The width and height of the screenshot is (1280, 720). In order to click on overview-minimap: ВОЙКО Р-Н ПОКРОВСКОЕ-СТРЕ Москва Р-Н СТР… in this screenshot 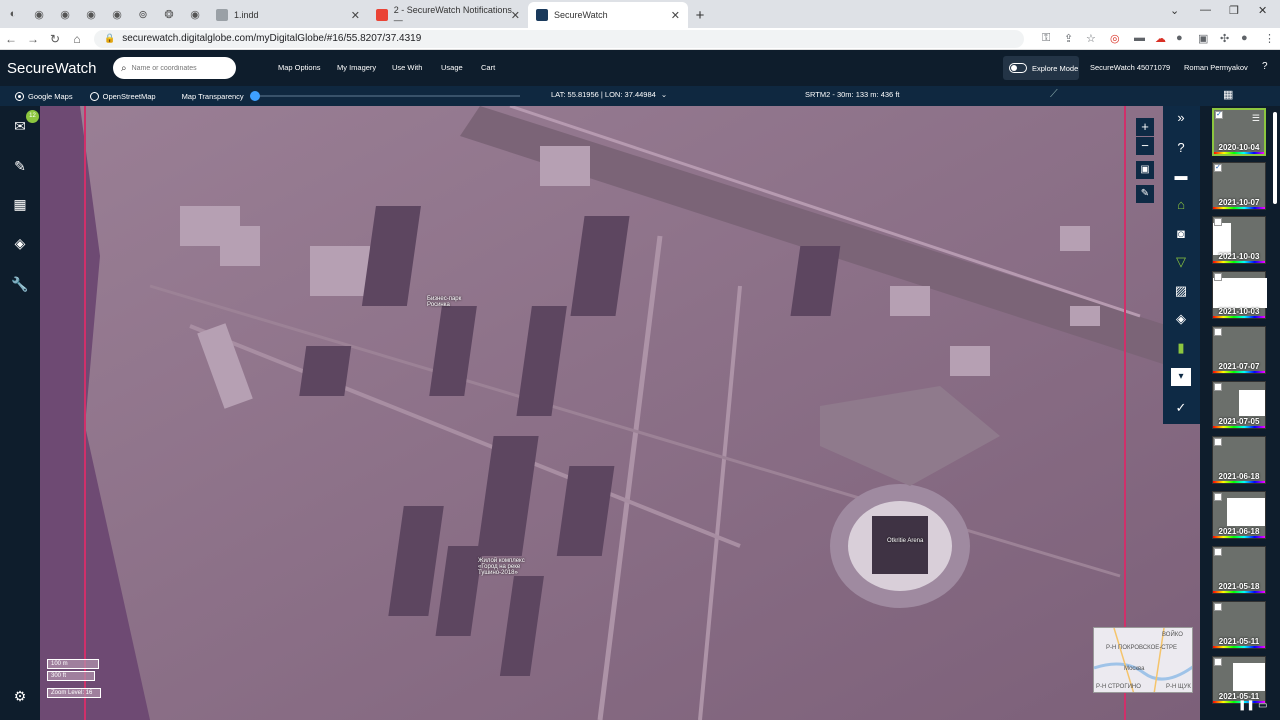, I will do `click(1143, 660)`.